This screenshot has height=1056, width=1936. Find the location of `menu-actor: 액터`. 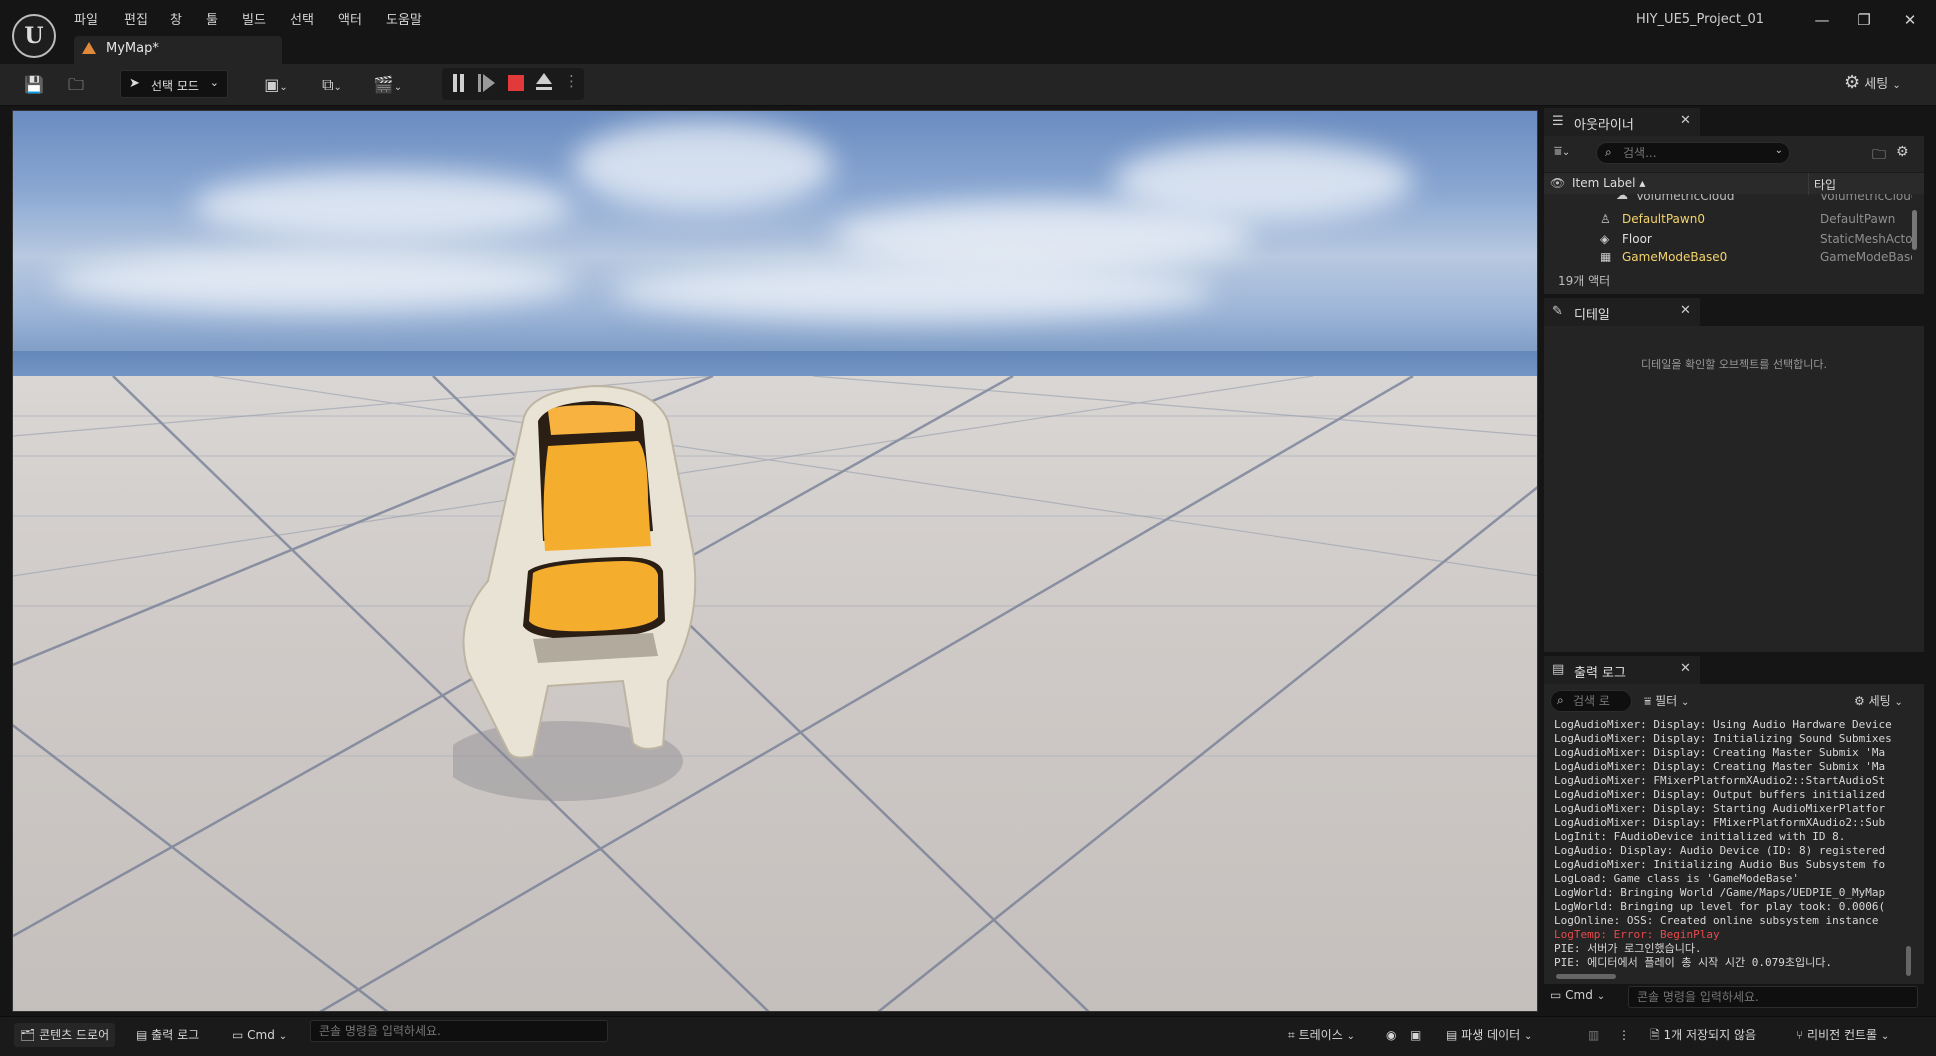

menu-actor: 액터 is located at coordinates (350, 21).